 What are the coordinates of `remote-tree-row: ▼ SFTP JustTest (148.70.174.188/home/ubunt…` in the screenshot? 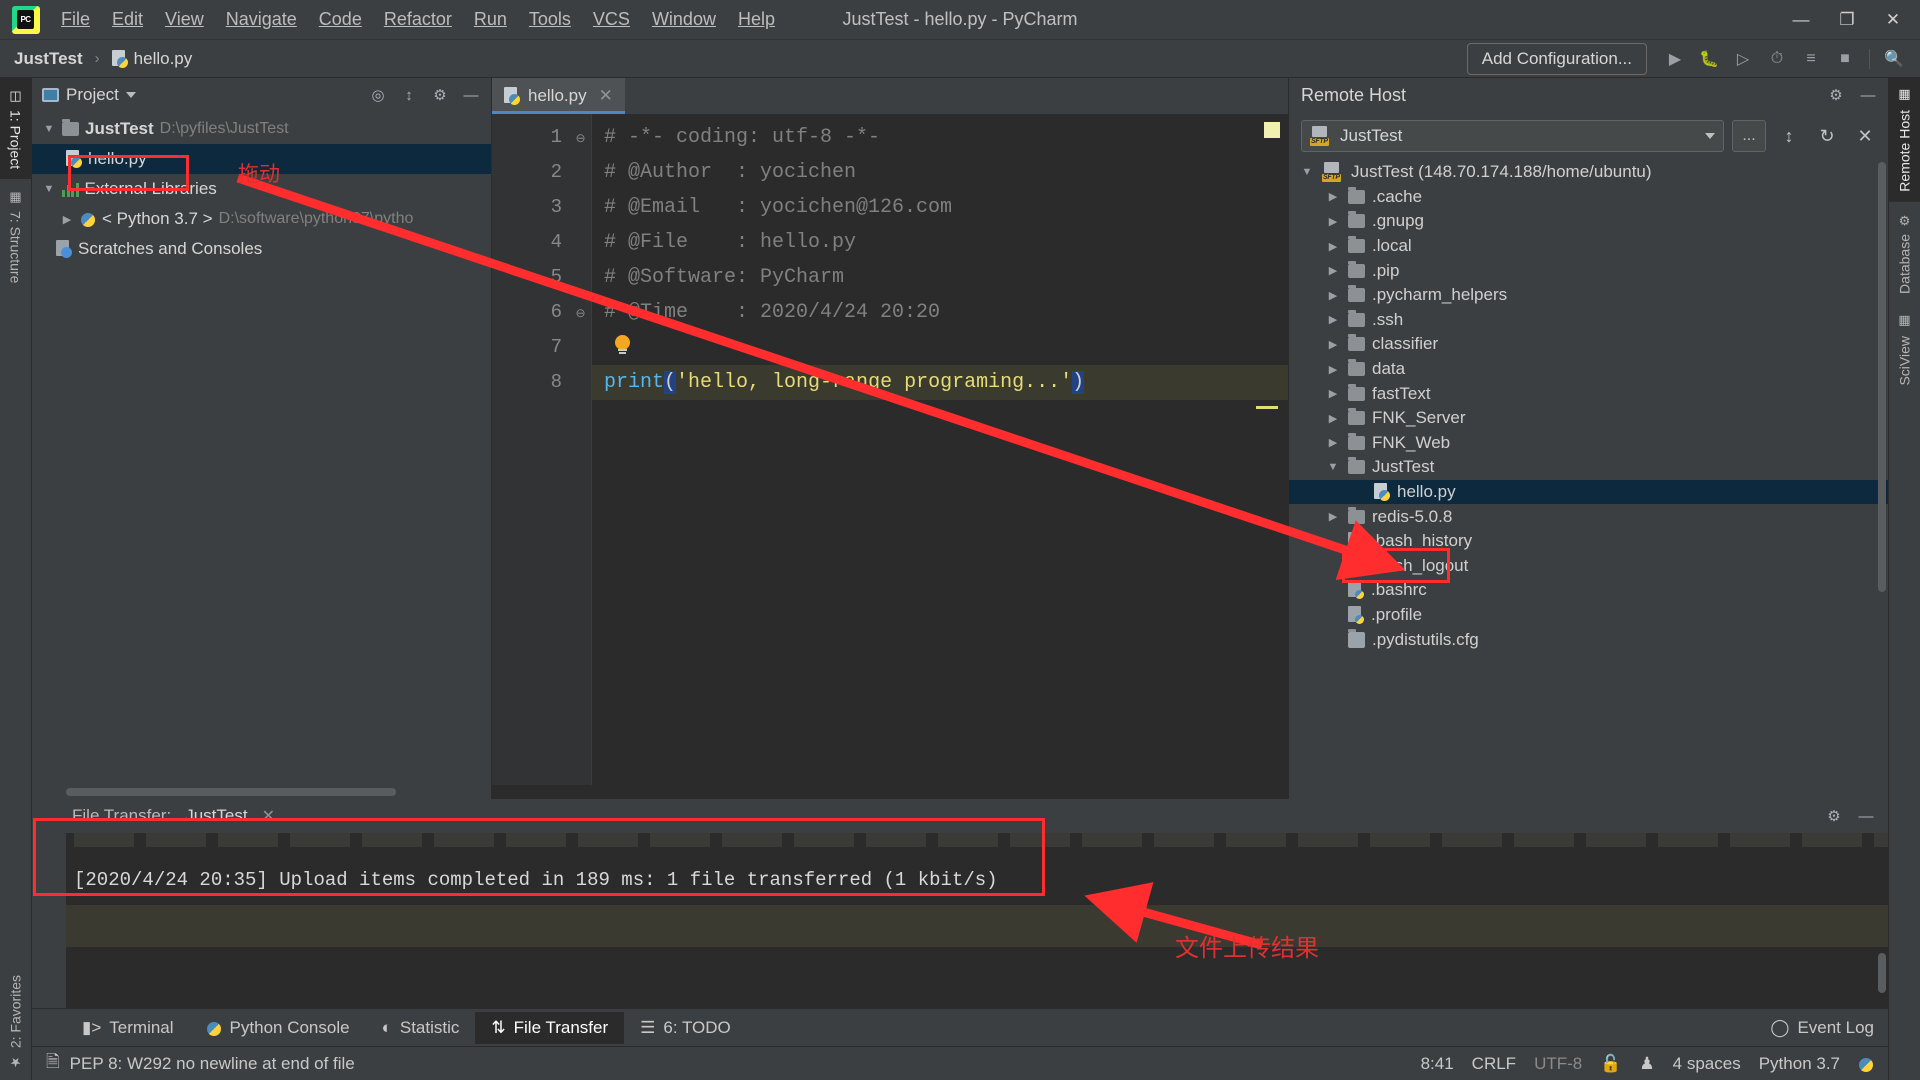 It's located at (1588, 172).